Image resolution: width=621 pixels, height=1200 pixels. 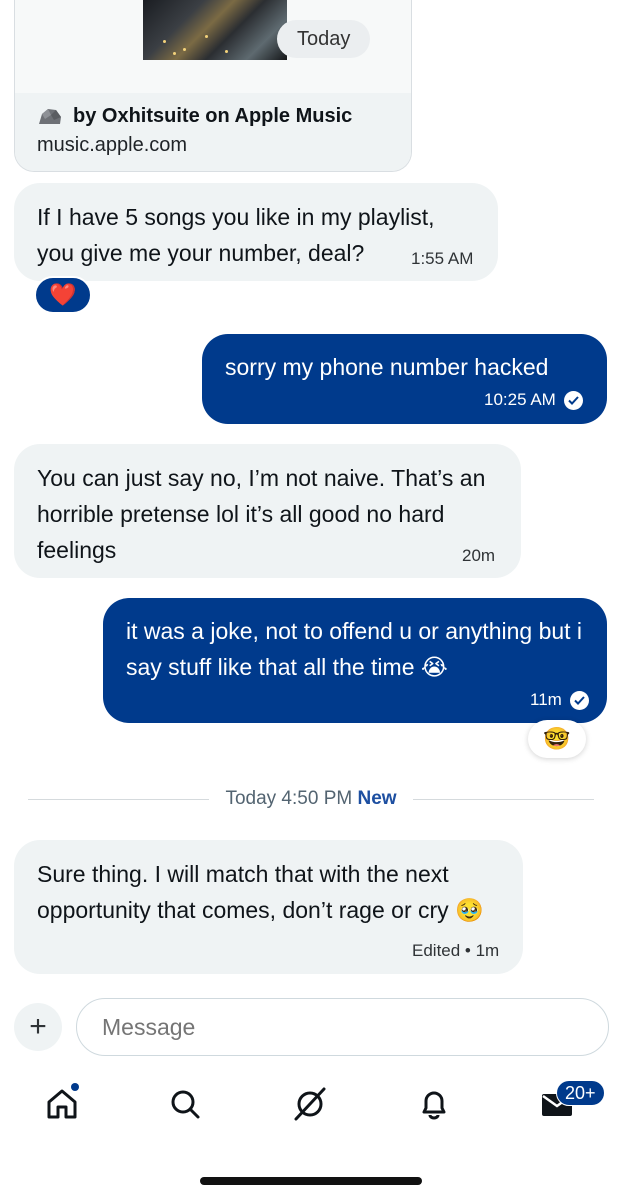 What do you see at coordinates (289, 798) in the screenshot?
I see `divider-time: Today 4:50 PM` at bounding box center [289, 798].